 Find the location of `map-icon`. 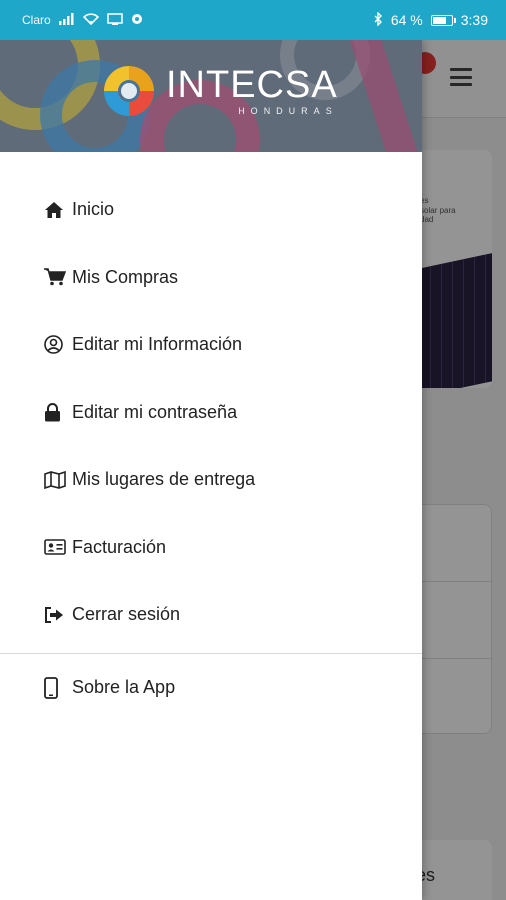

map-icon is located at coordinates (55, 480).